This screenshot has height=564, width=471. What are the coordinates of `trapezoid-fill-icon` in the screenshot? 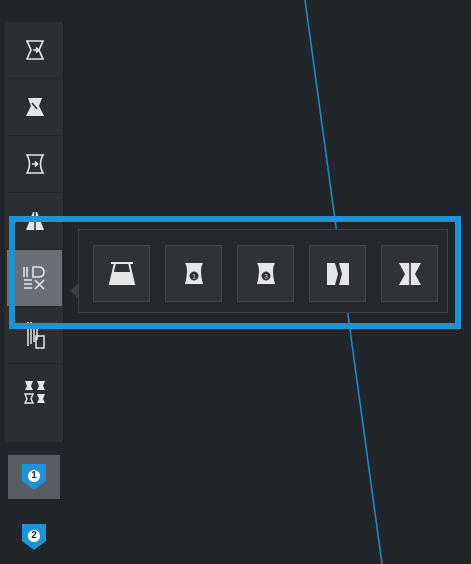 It's located at (34, 107).